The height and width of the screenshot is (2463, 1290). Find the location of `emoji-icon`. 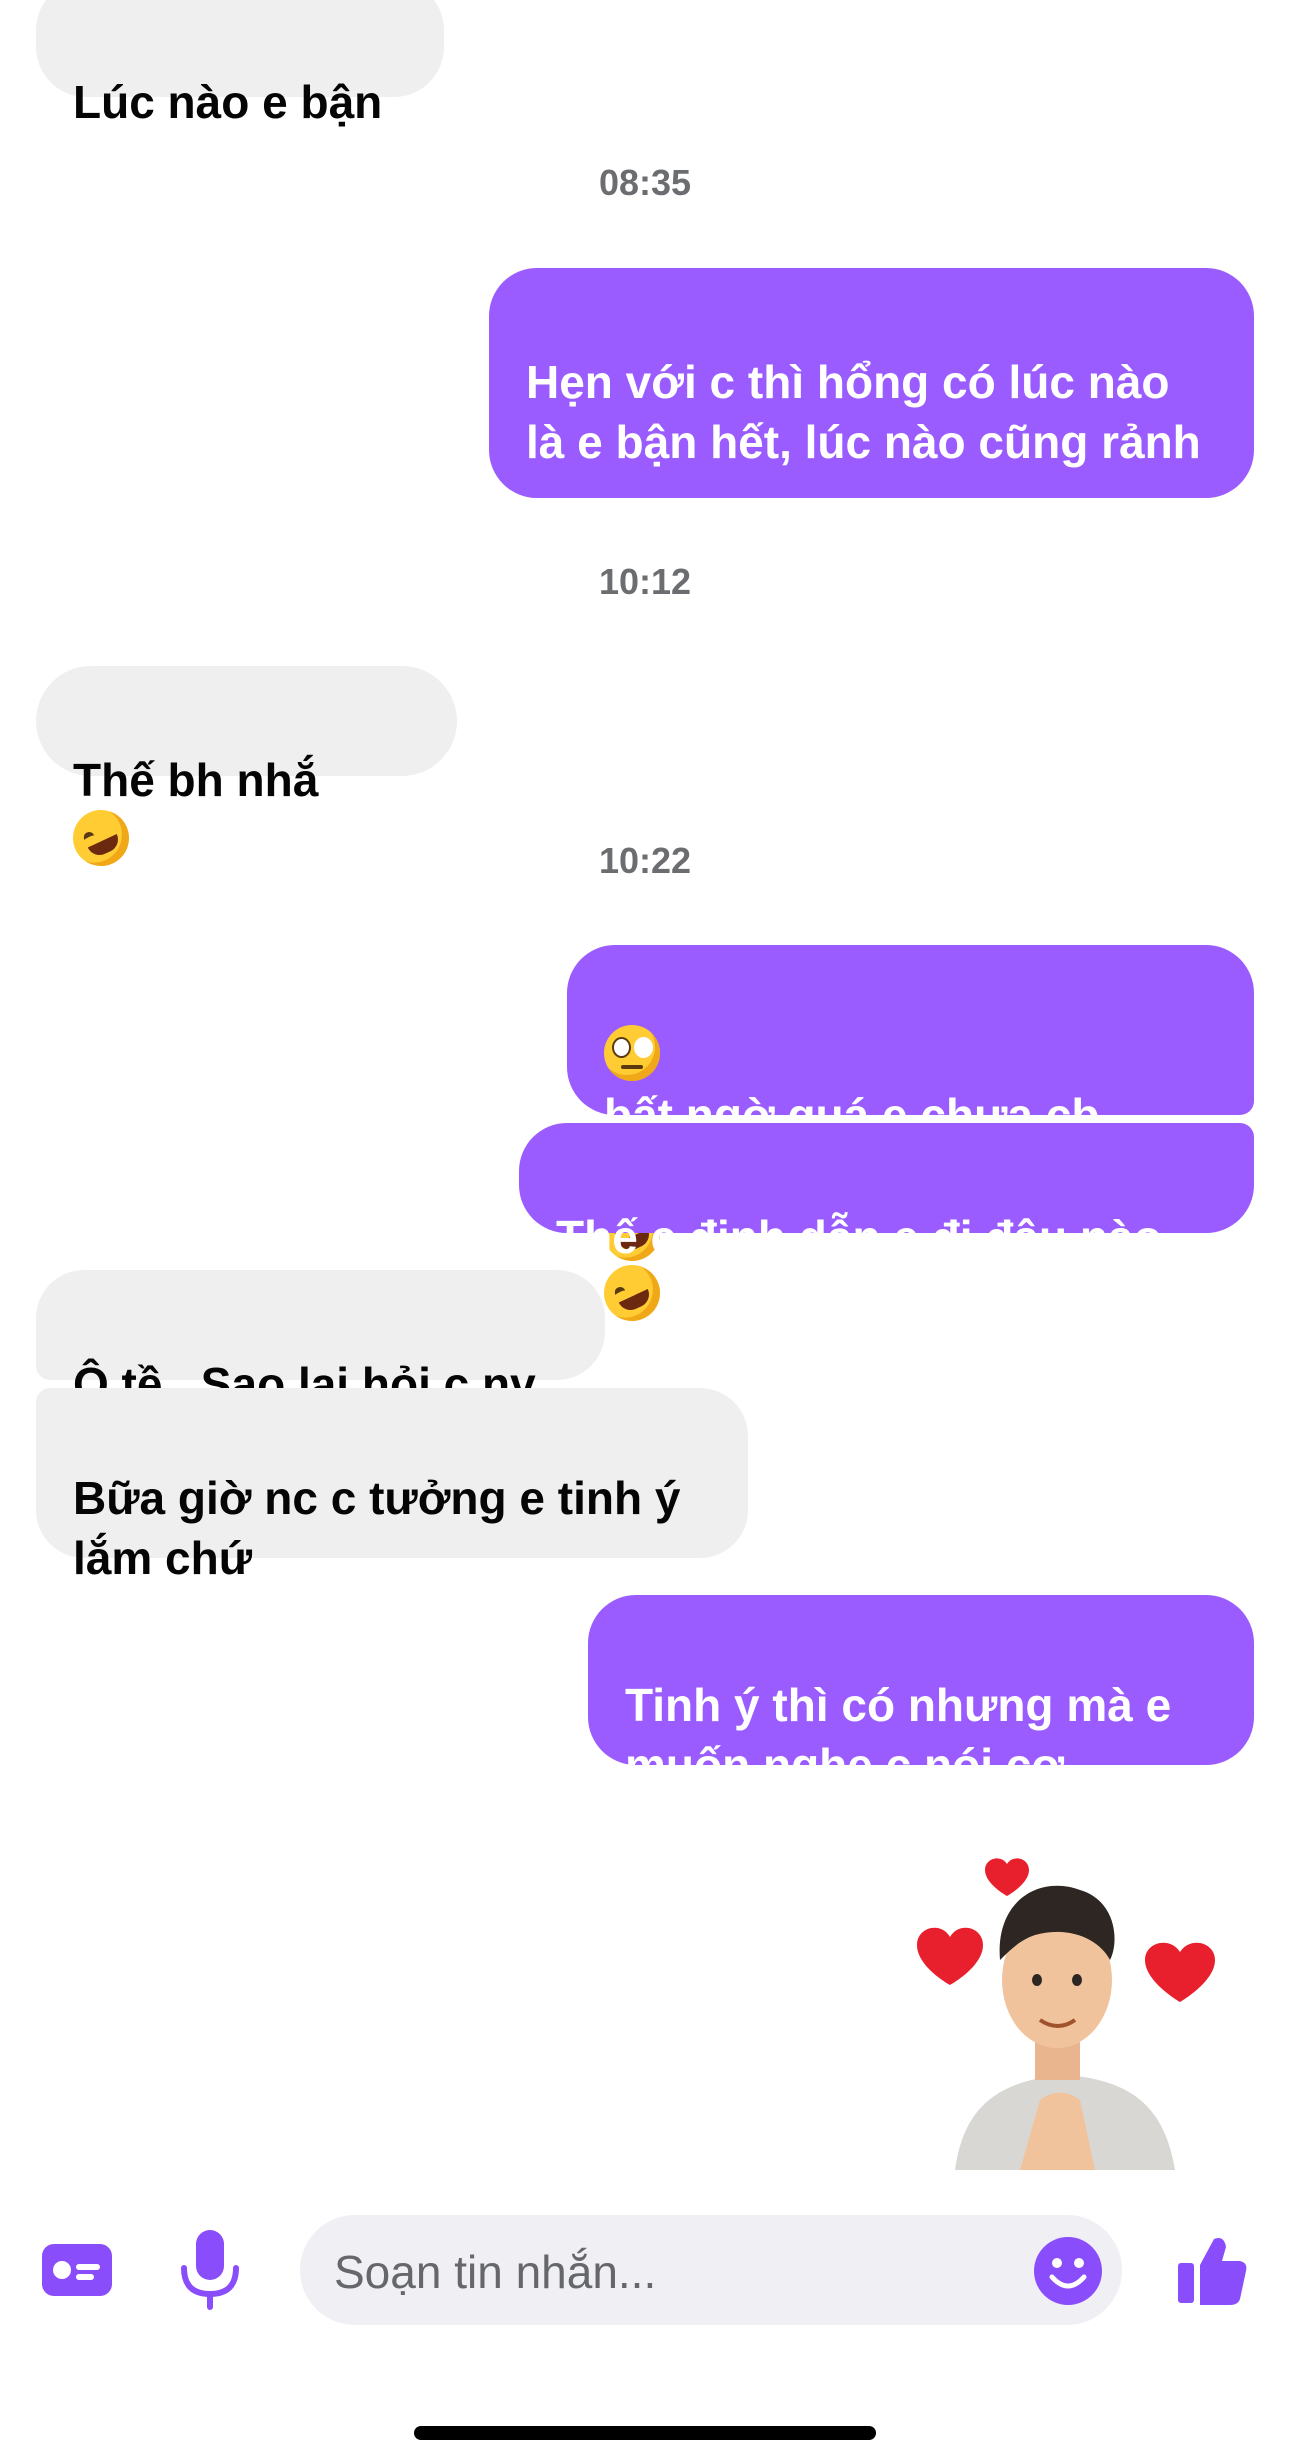

emoji-icon is located at coordinates (1068, 2271).